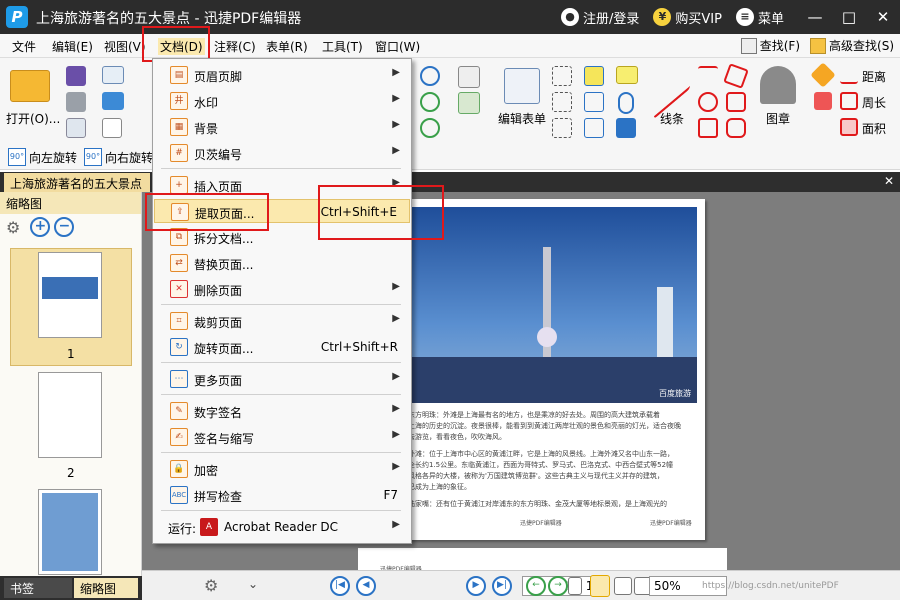 The image size is (900, 600). I want to click on dd-run-acrobat: 运行: A Acrobat Reader DC ▶, so click(282, 527).